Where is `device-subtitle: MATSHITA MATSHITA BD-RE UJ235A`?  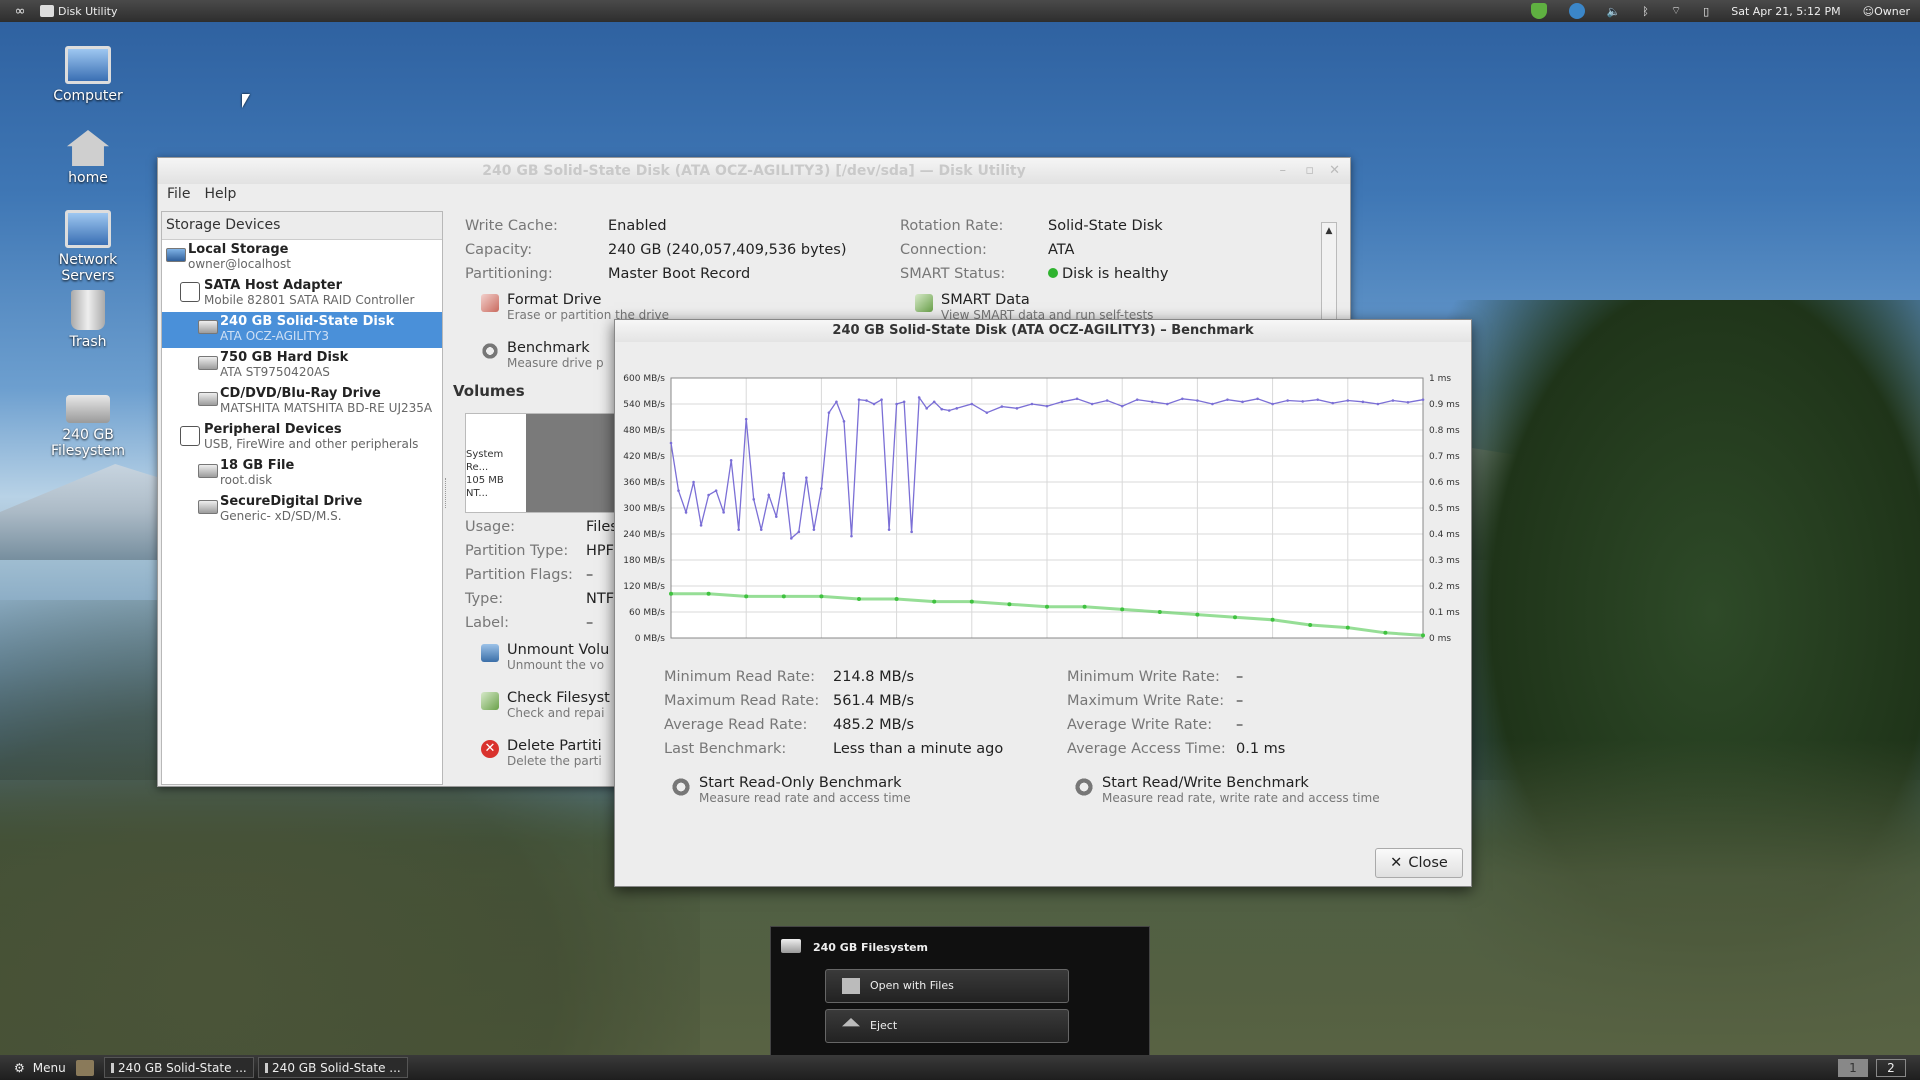 device-subtitle: MATSHITA MATSHITA BD-RE UJ235A is located at coordinates (326, 408).